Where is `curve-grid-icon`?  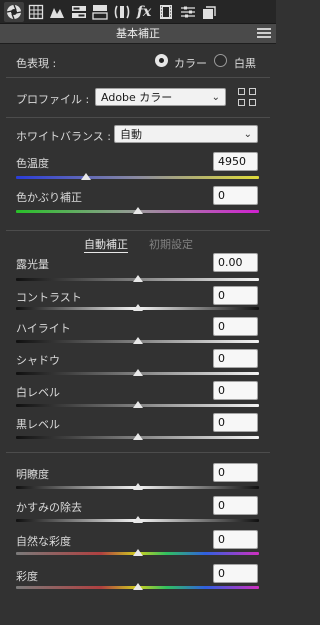 curve-grid-icon is located at coordinates (36, 12).